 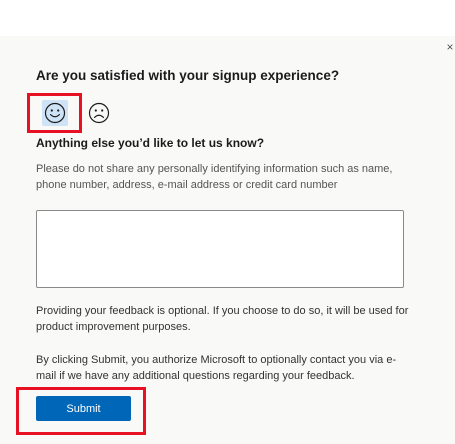 What do you see at coordinates (220, 249) in the screenshot?
I see `feedback-textarea` at bounding box center [220, 249].